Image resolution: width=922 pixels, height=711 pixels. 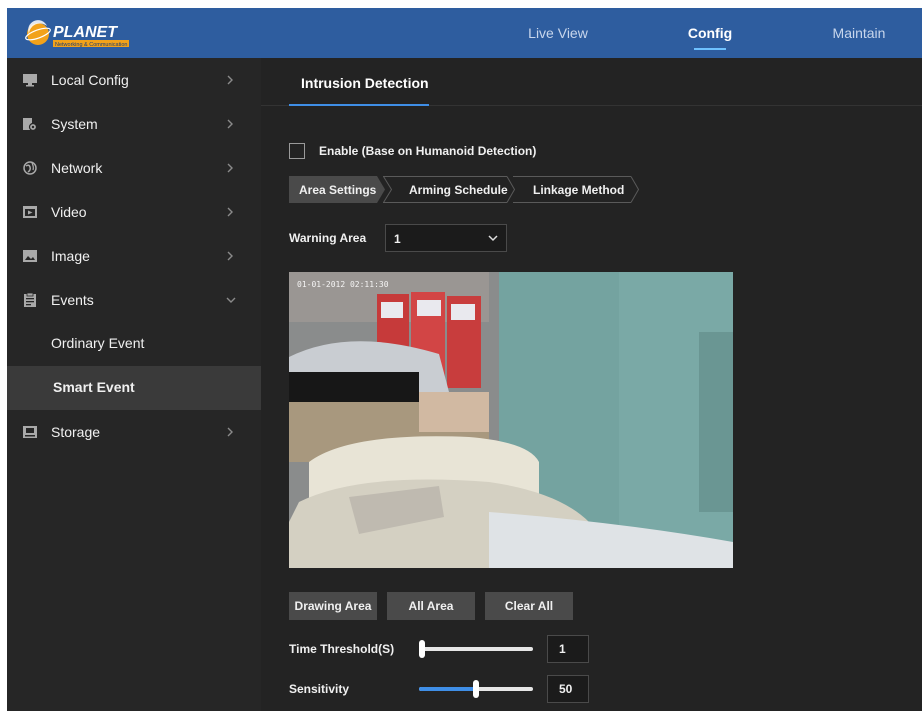 I want to click on sidebar-item-label: Video, so click(x=69, y=212).